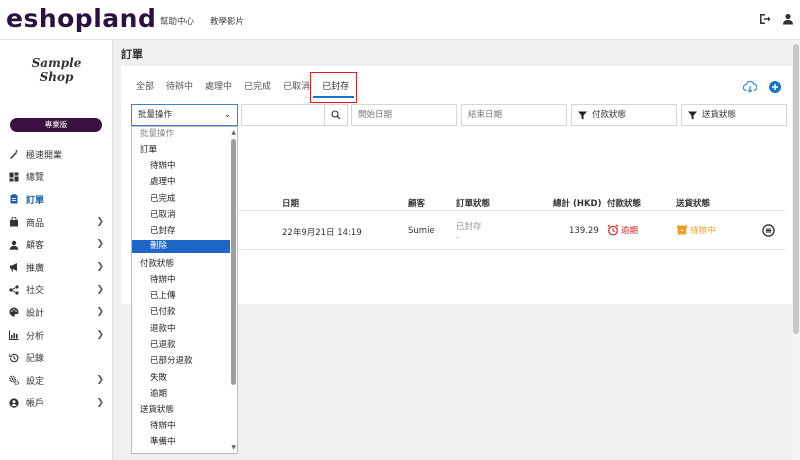  I want to click on top-bar: eshopland 幫助中心 教學影片, so click(400, 20).